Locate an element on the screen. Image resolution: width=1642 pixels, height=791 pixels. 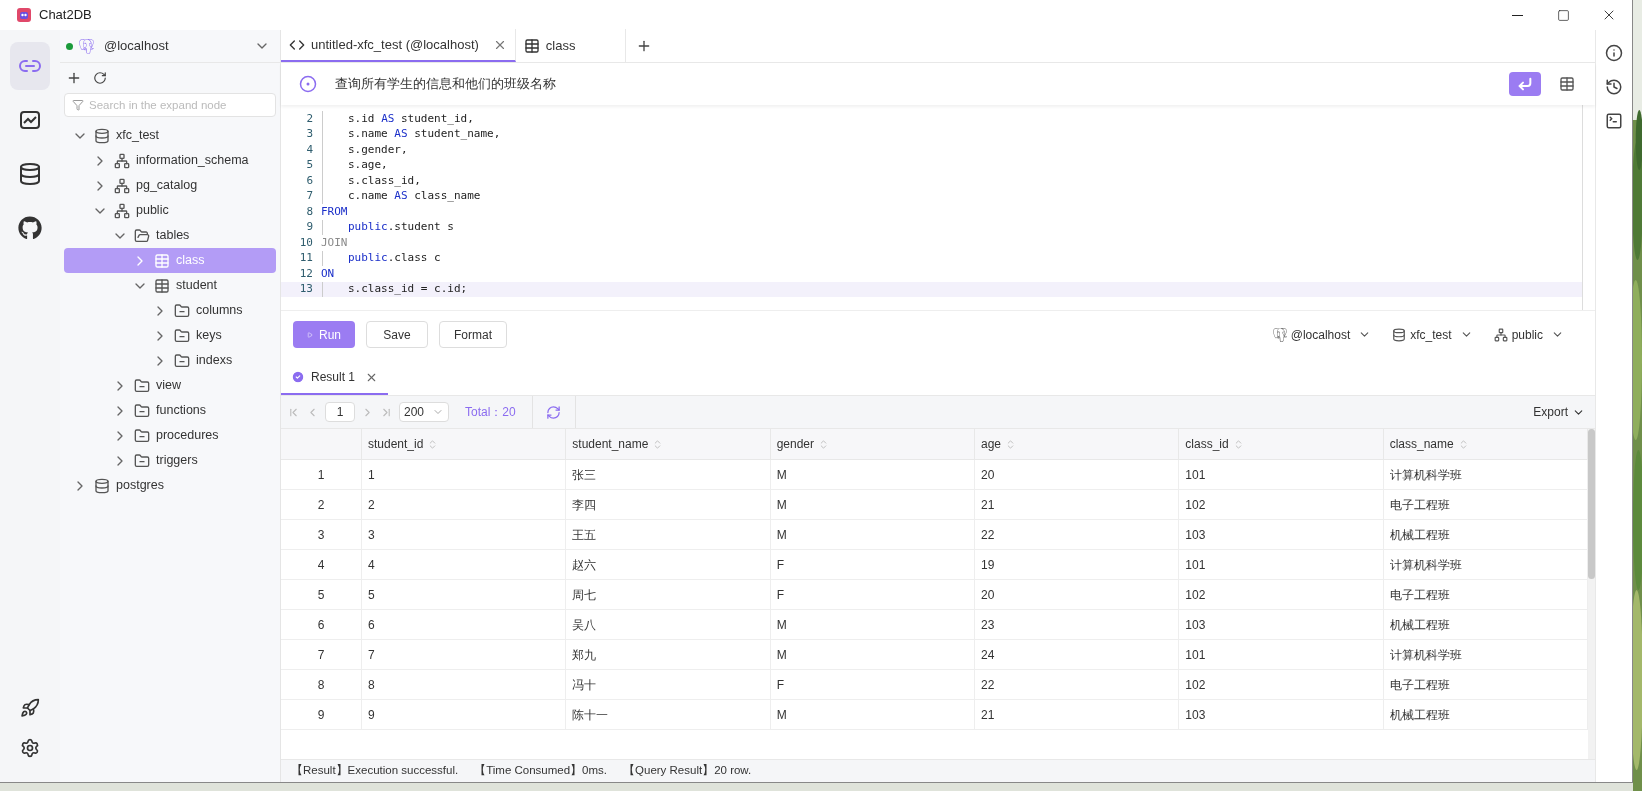
code-line: ON is located at coordinates (328, 273).